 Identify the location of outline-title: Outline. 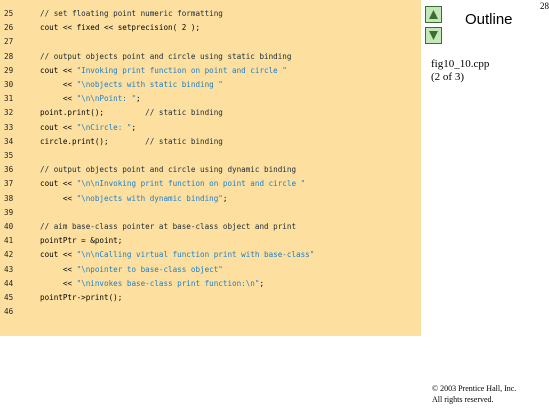
(489, 19).